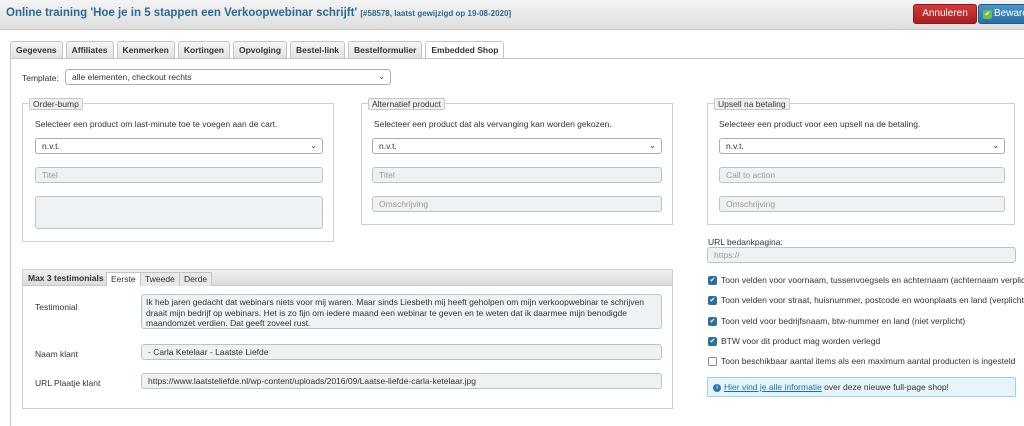 This screenshot has height=426, width=1024. Describe the element at coordinates (717, 387) in the screenshot. I see `info-icon: i` at that location.